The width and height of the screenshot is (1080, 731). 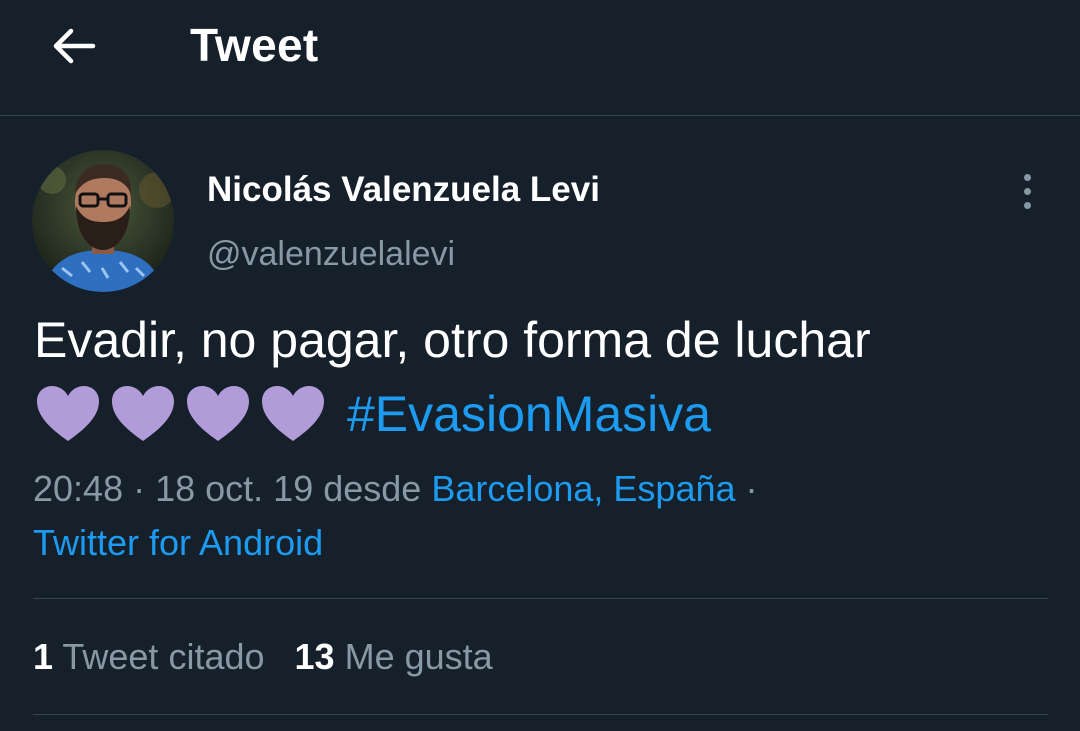 I want to click on avatar-image, so click(x=103, y=221).